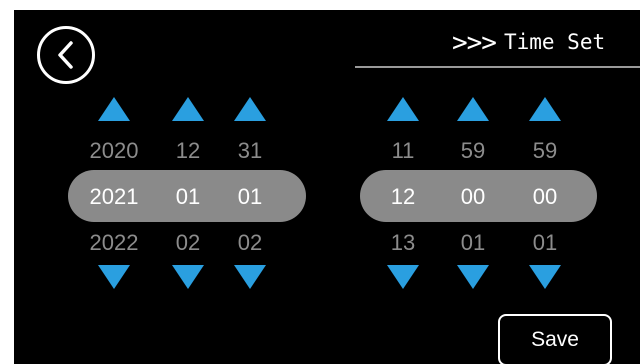 Image resolution: width=640 pixels, height=364 pixels. I want to click on minute-down-button, so click(473, 277).